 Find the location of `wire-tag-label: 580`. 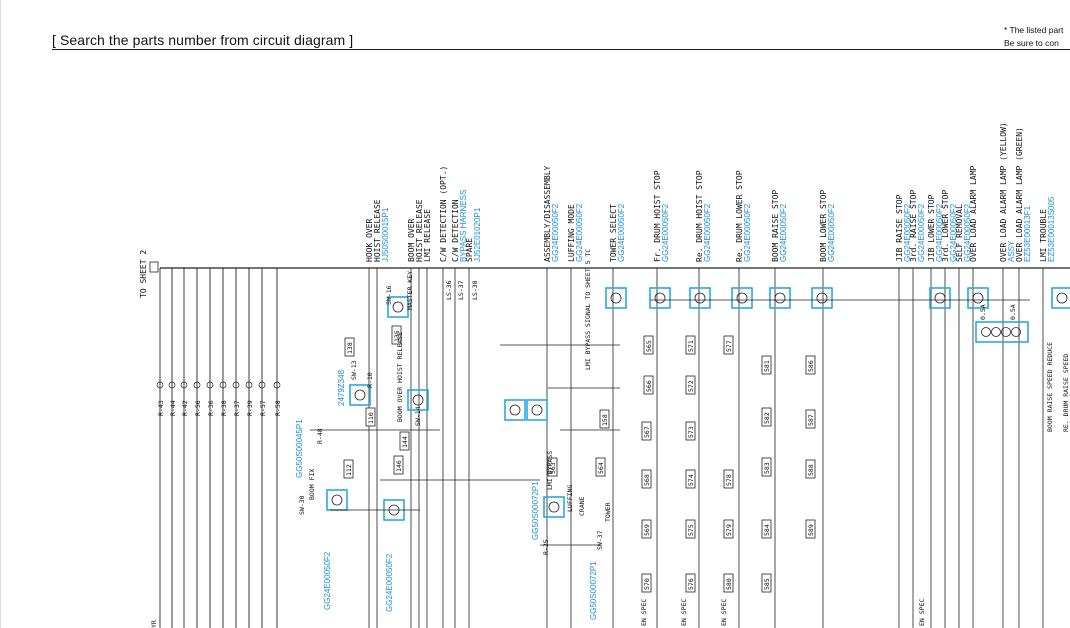

wire-tag-label: 580 is located at coordinates (729, 584).